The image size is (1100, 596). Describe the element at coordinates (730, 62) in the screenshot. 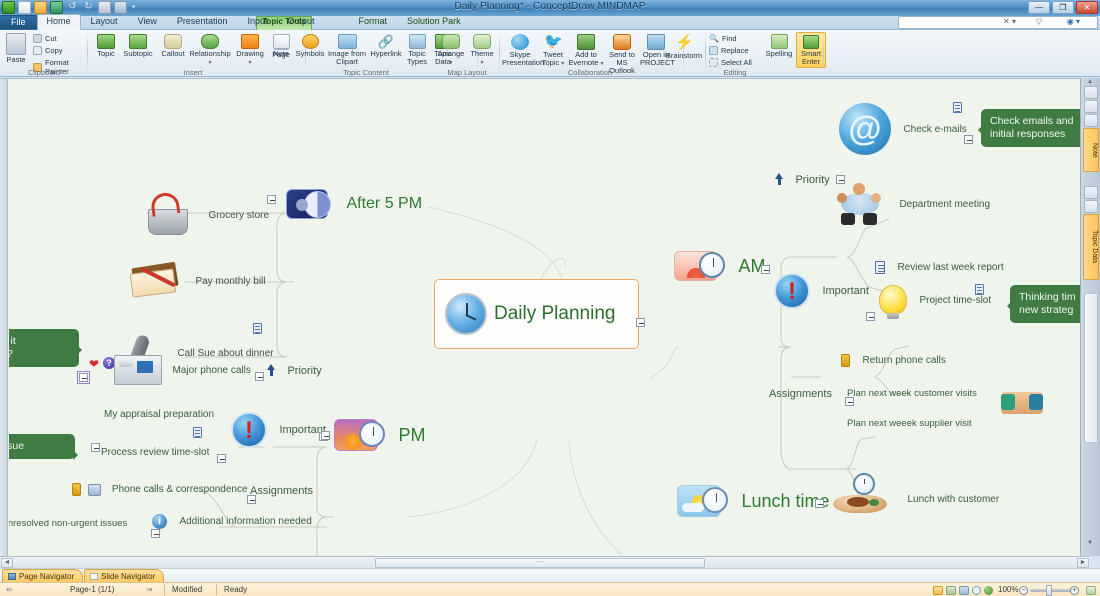

I see `ribbon-select-all-button: Select All` at that location.